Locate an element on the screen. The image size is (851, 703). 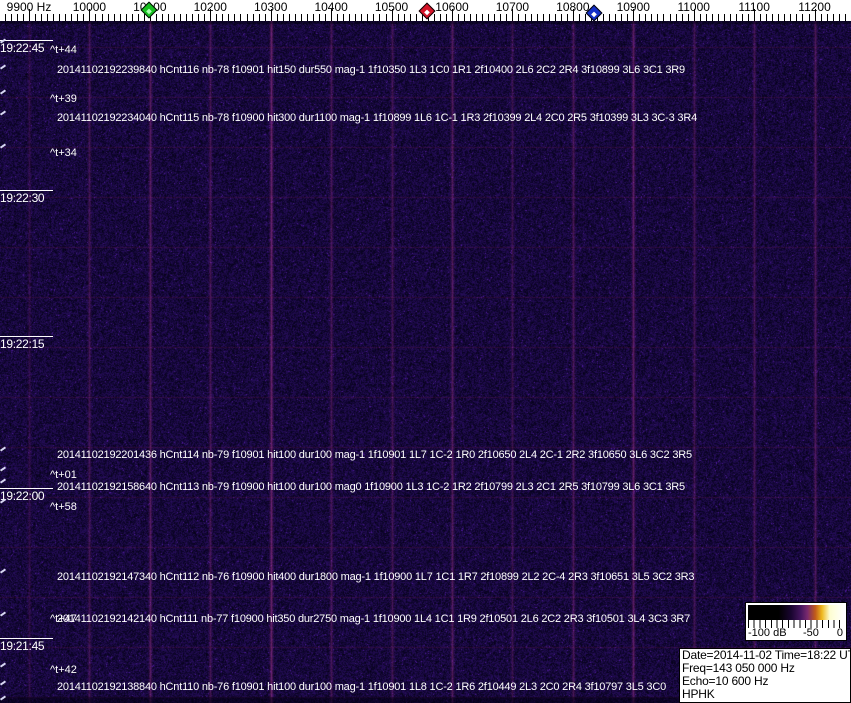
station-id: HPHK is located at coordinates (698, 694).